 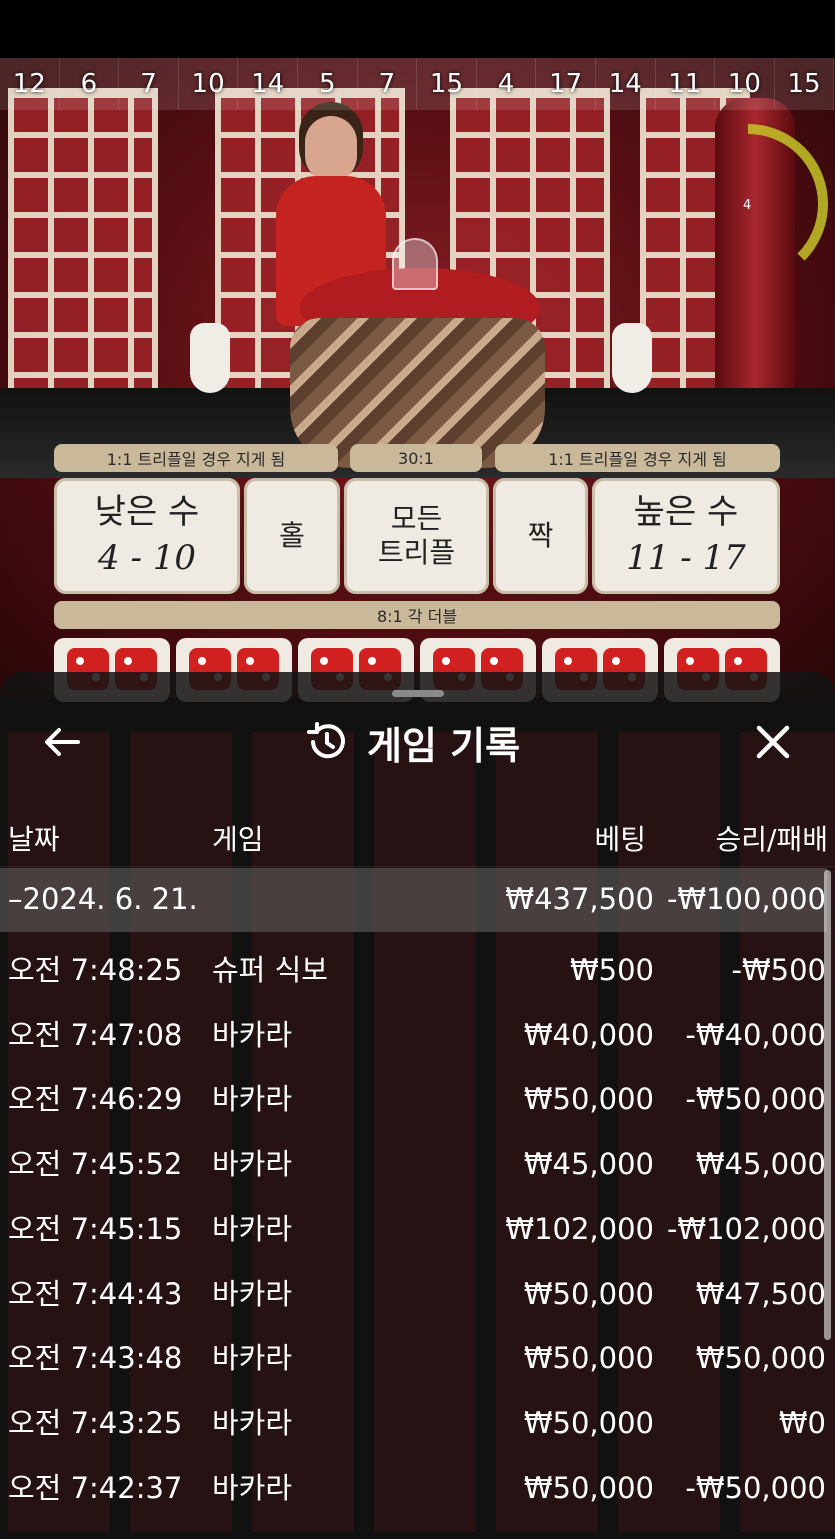 I want to click on history-win-loss: ₩47,500, so click(x=760, y=1294).